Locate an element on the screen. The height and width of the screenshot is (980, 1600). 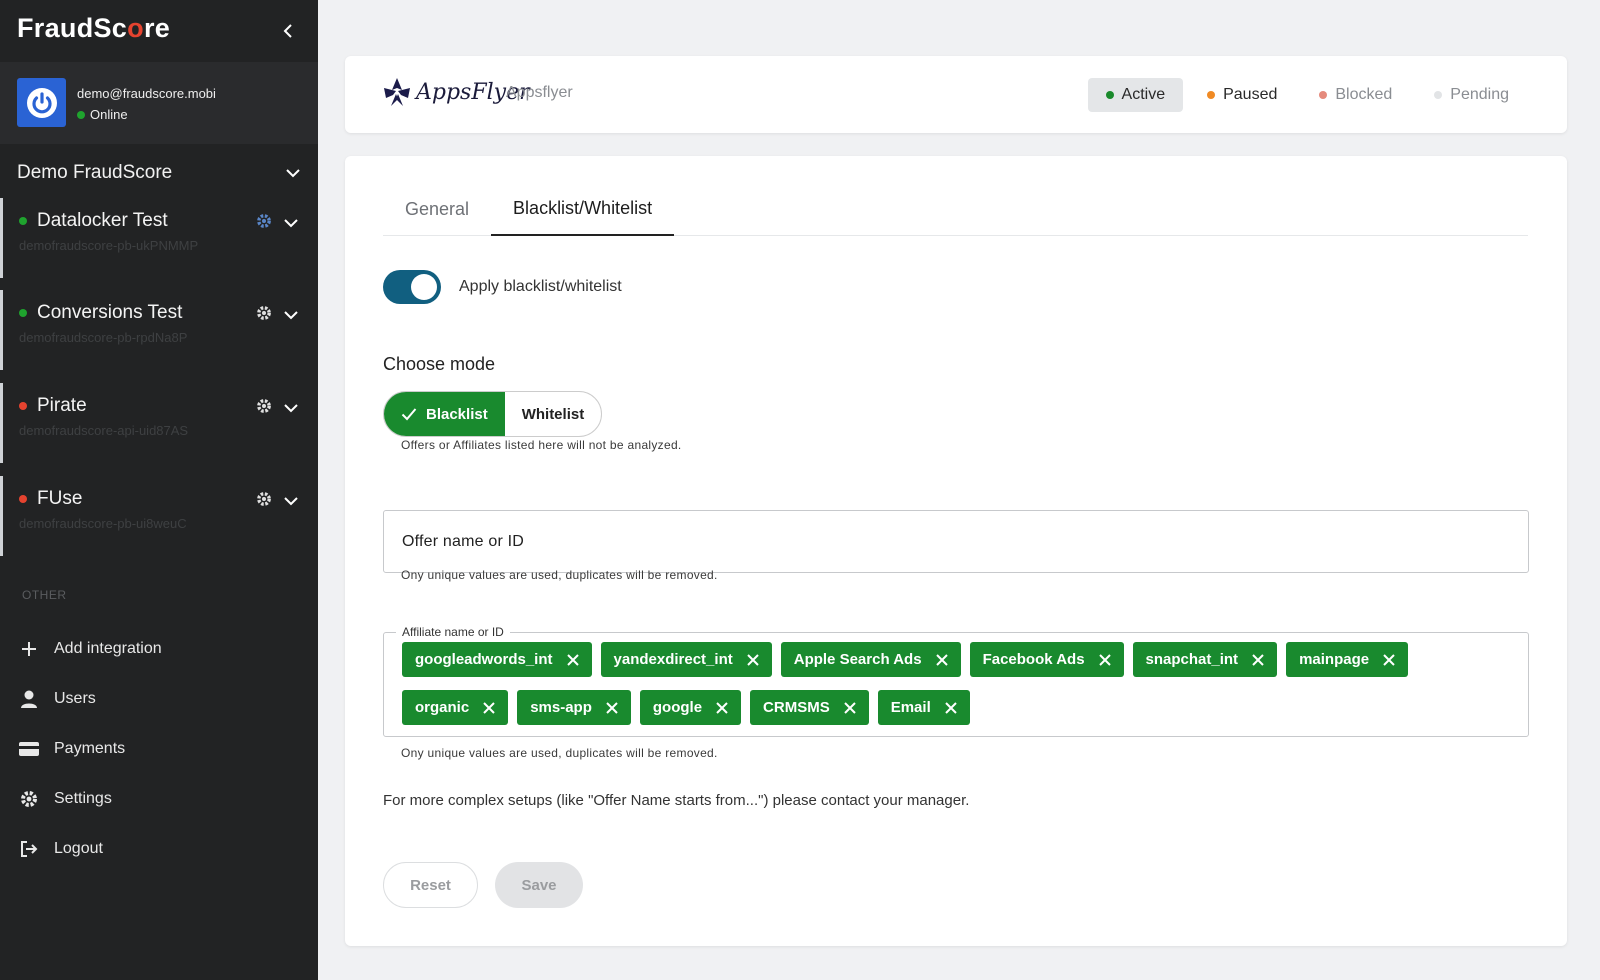
brand-o: o is located at coordinates (135, 28).